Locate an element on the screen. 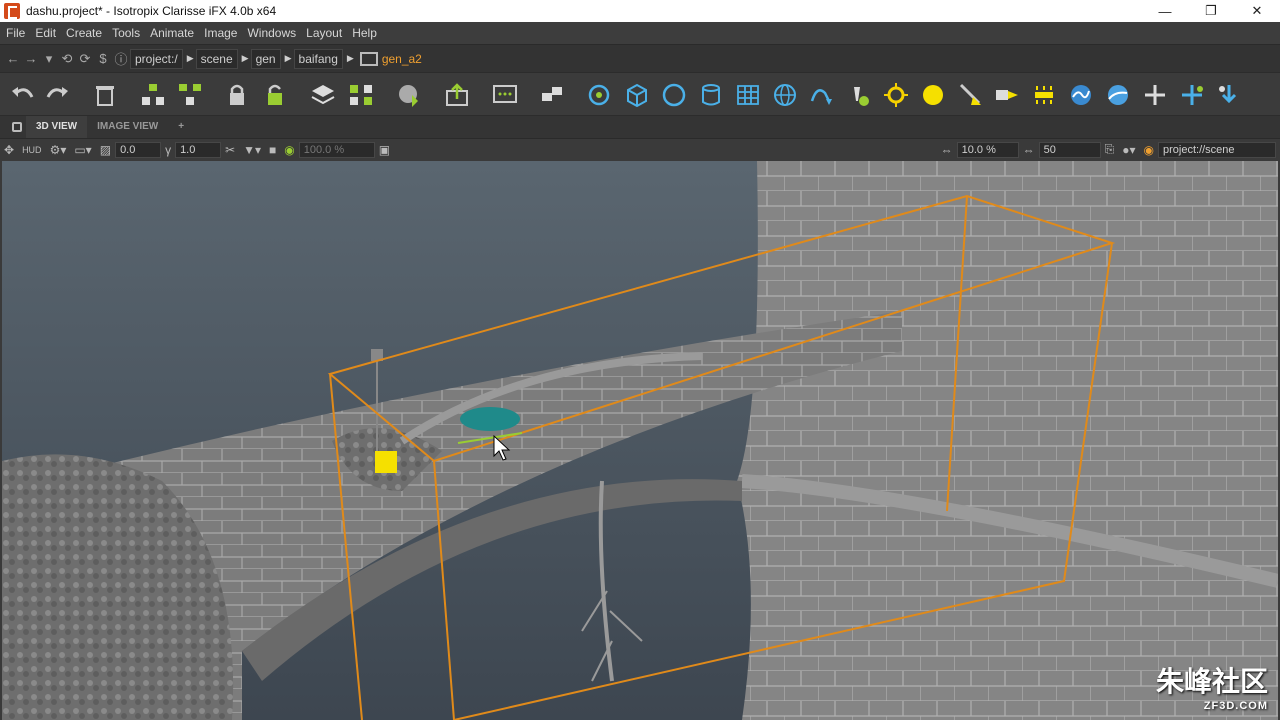 The width and height of the screenshot is (1280, 720). move-icon: ✥ is located at coordinates (9, 150).